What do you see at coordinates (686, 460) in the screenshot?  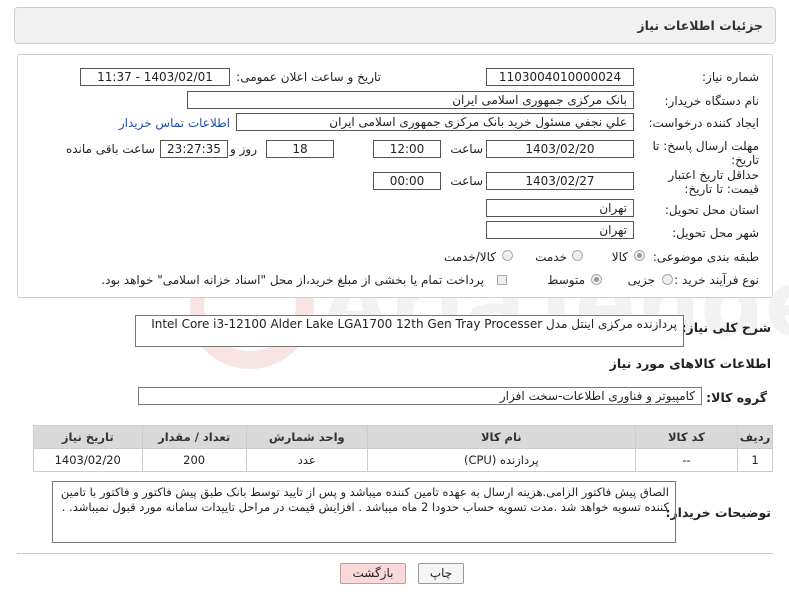 I see `cell-code: --` at bounding box center [686, 460].